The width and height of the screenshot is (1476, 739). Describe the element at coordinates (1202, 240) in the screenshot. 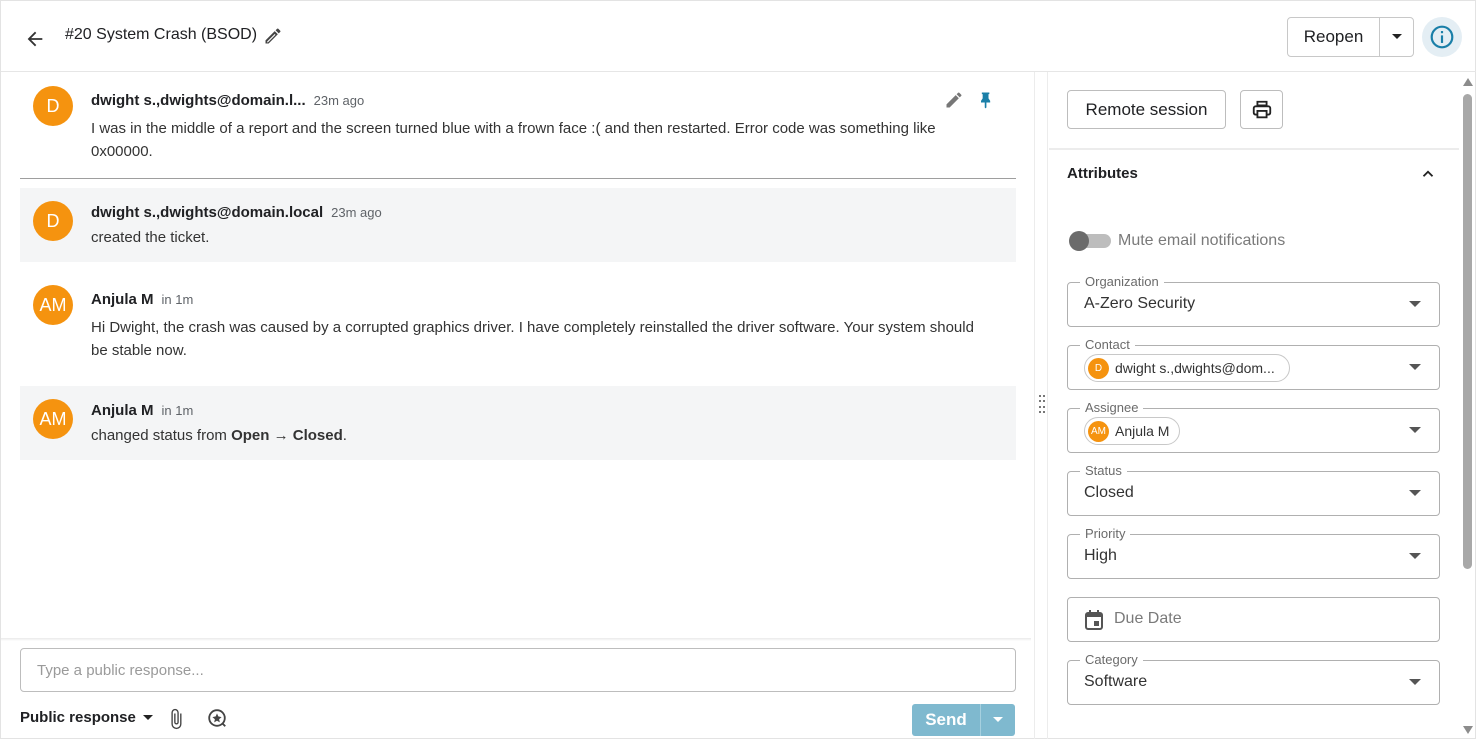

I see `mute-notifications-label: Mute email notifications` at that location.